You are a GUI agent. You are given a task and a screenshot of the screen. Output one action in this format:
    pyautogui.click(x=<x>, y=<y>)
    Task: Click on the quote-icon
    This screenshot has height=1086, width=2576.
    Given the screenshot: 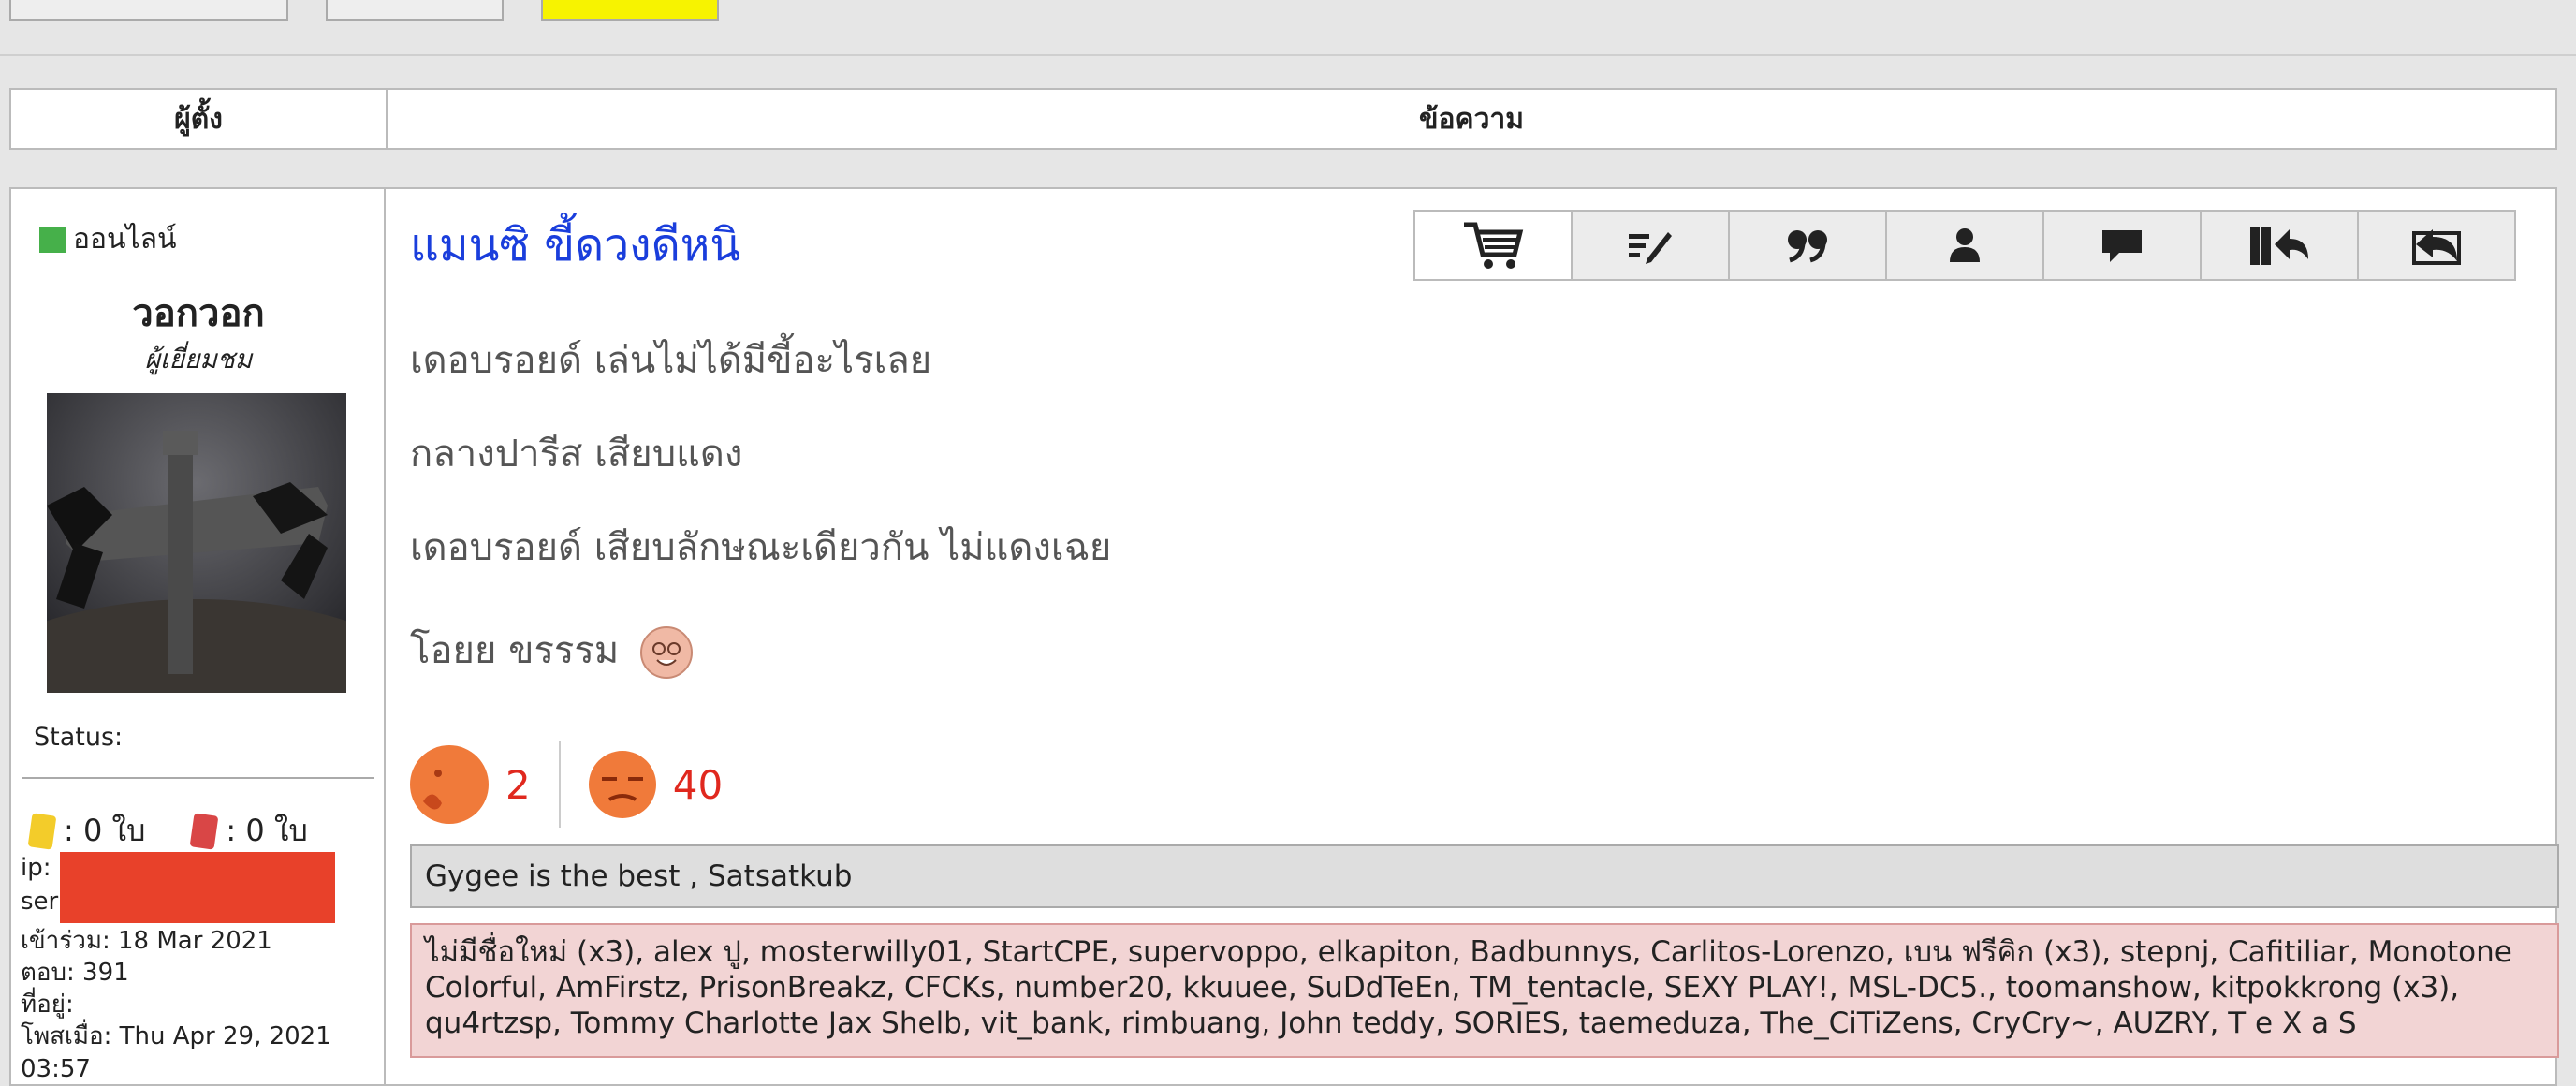 What is the action you would take?
    pyautogui.click(x=1807, y=246)
    